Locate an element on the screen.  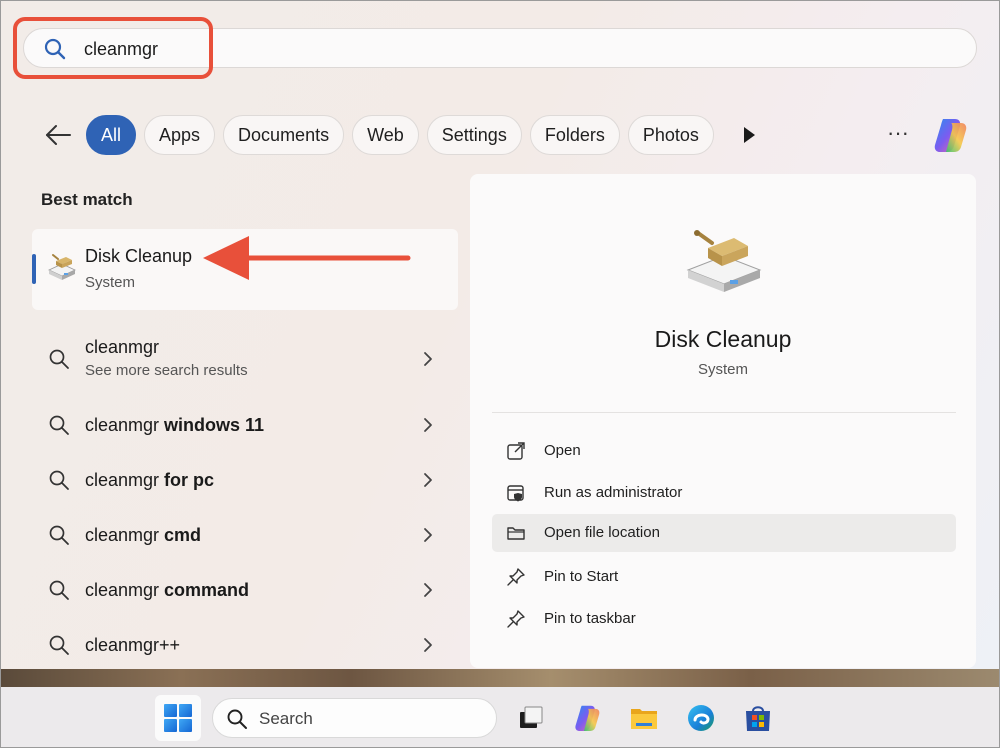
result-item-see-more: cleanmgr See more search results is located at coordinates (245, 359).